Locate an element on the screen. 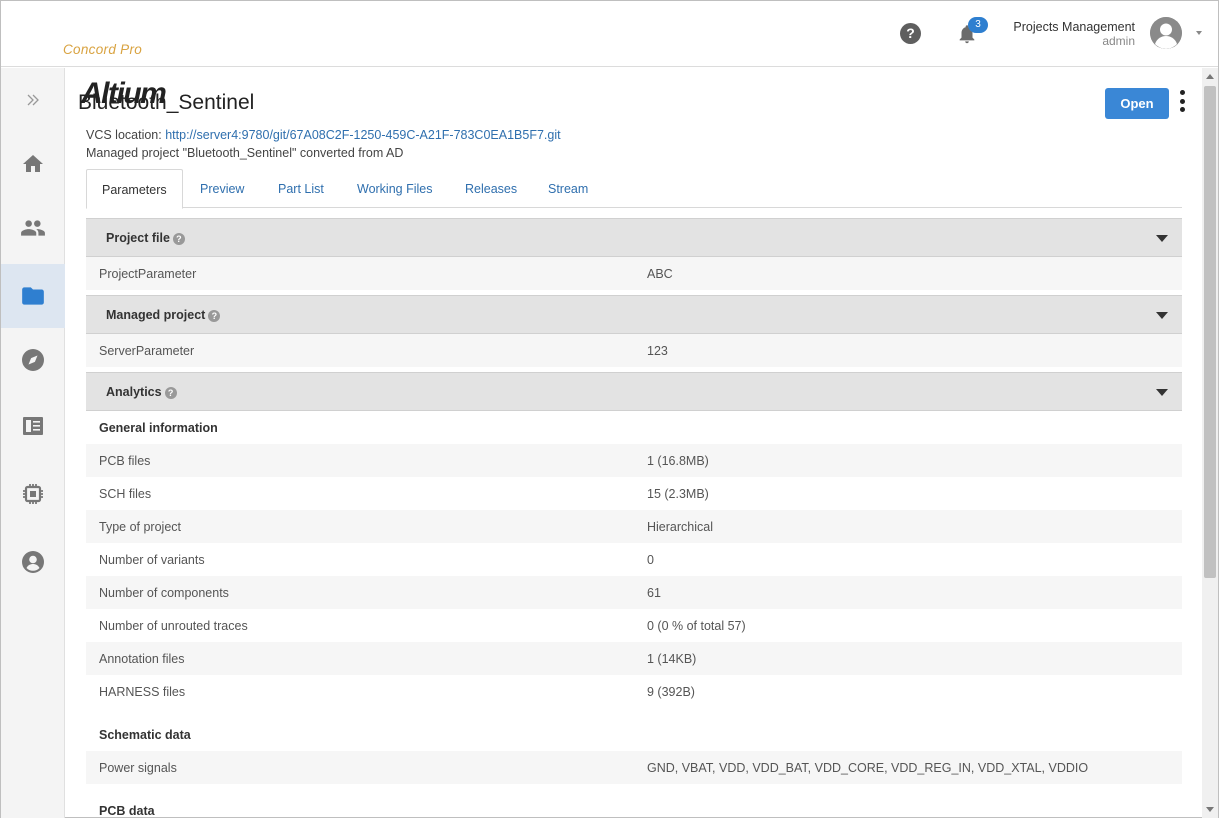 The width and height of the screenshot is (1219, 818). expand-chevrons-icon is located at coordinates (33, 100).